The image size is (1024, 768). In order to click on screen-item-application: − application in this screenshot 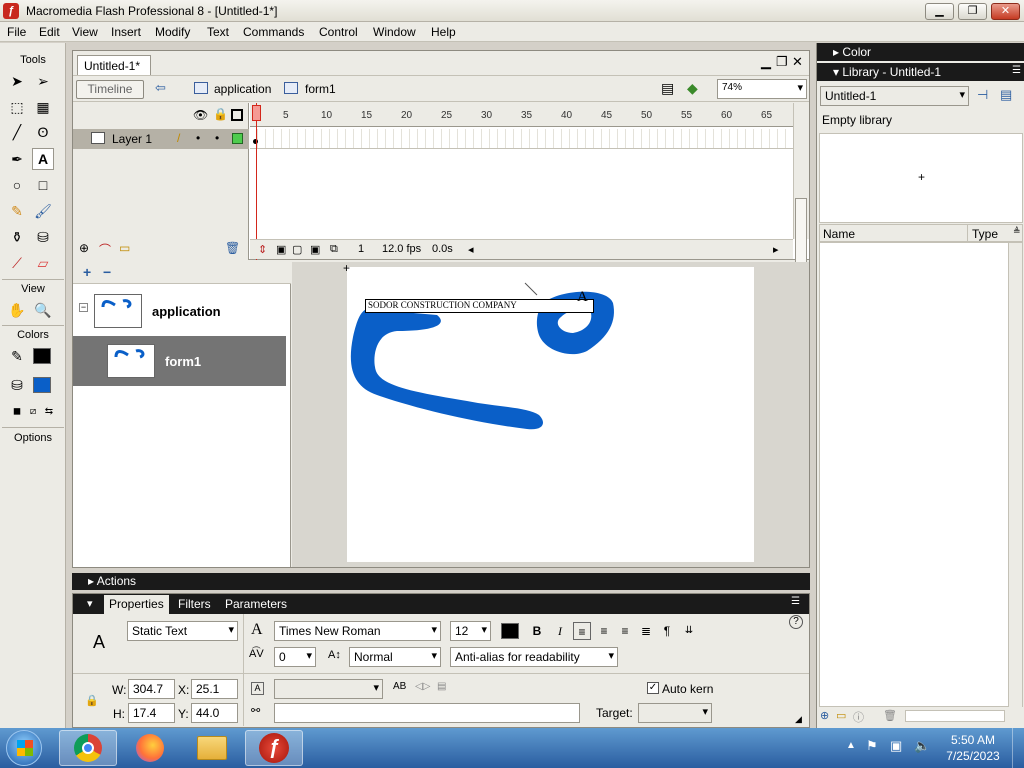, I will do `click(181, 311)`.